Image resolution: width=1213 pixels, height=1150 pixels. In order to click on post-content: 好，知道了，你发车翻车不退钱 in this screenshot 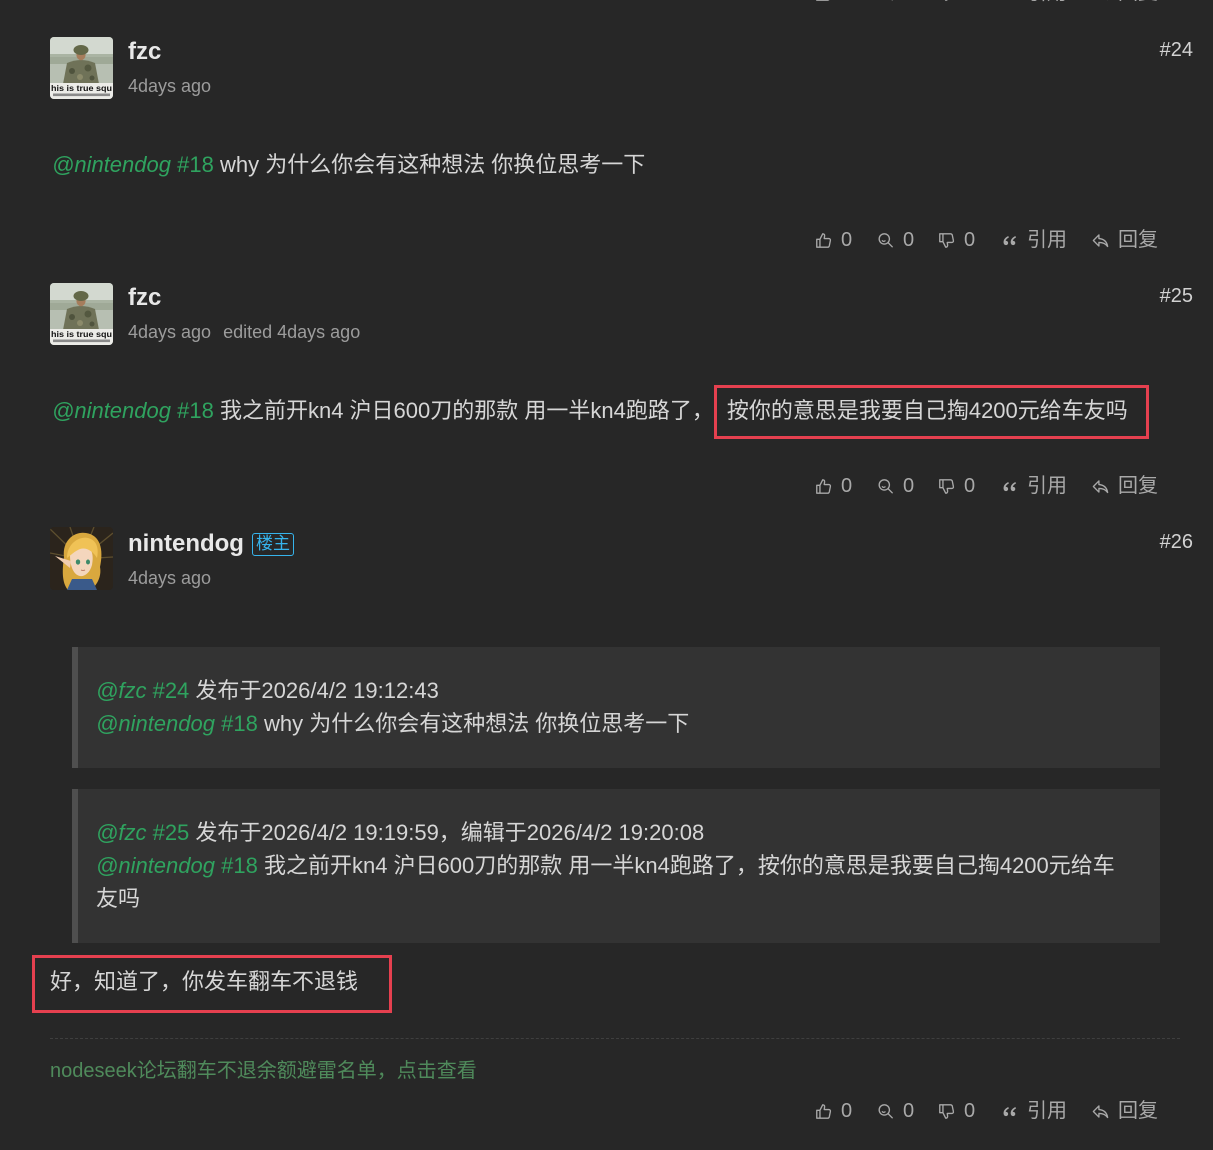, I will do `click(212, 984)`.